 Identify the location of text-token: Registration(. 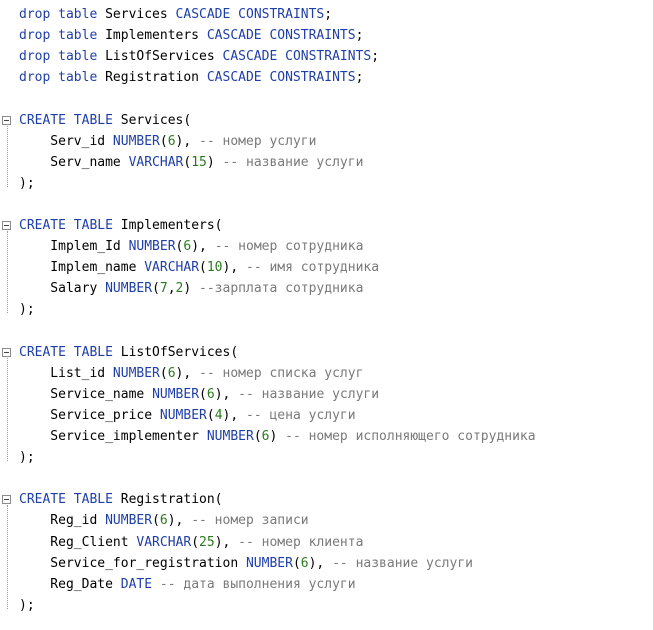
(171, 500).